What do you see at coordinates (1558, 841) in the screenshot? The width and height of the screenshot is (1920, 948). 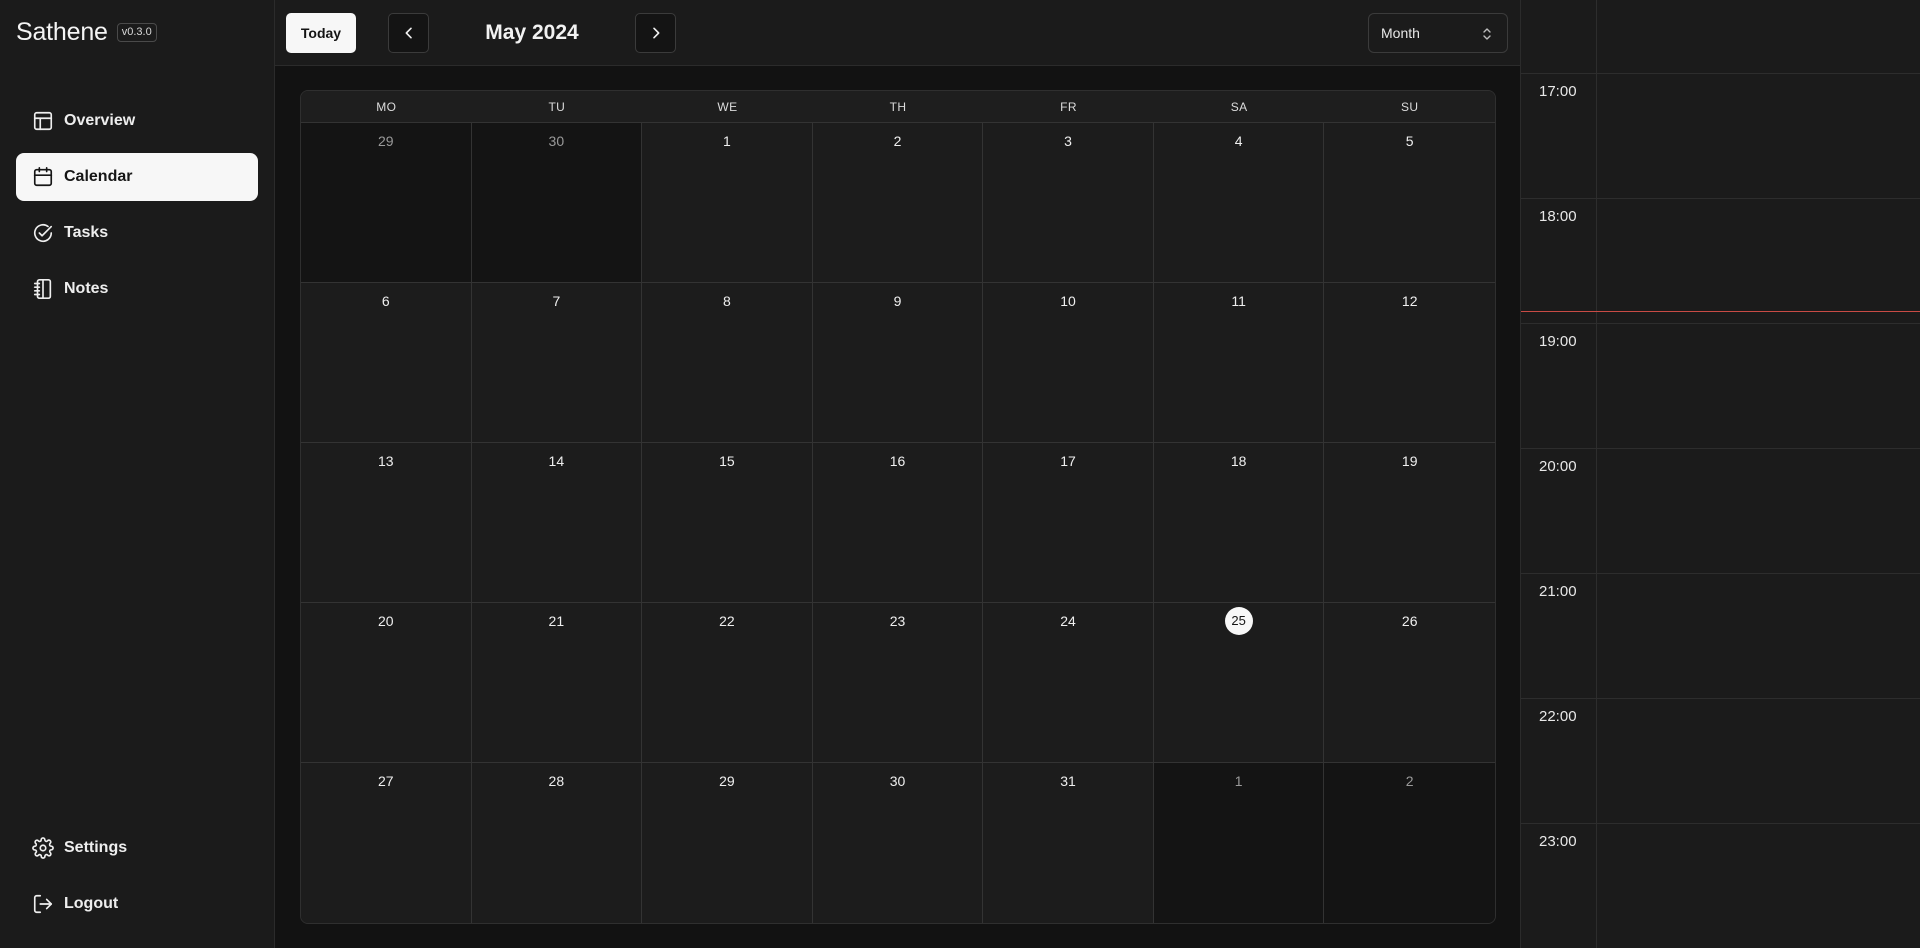 I see `hour-label: 23:00` at bounding box center [1558, 841].